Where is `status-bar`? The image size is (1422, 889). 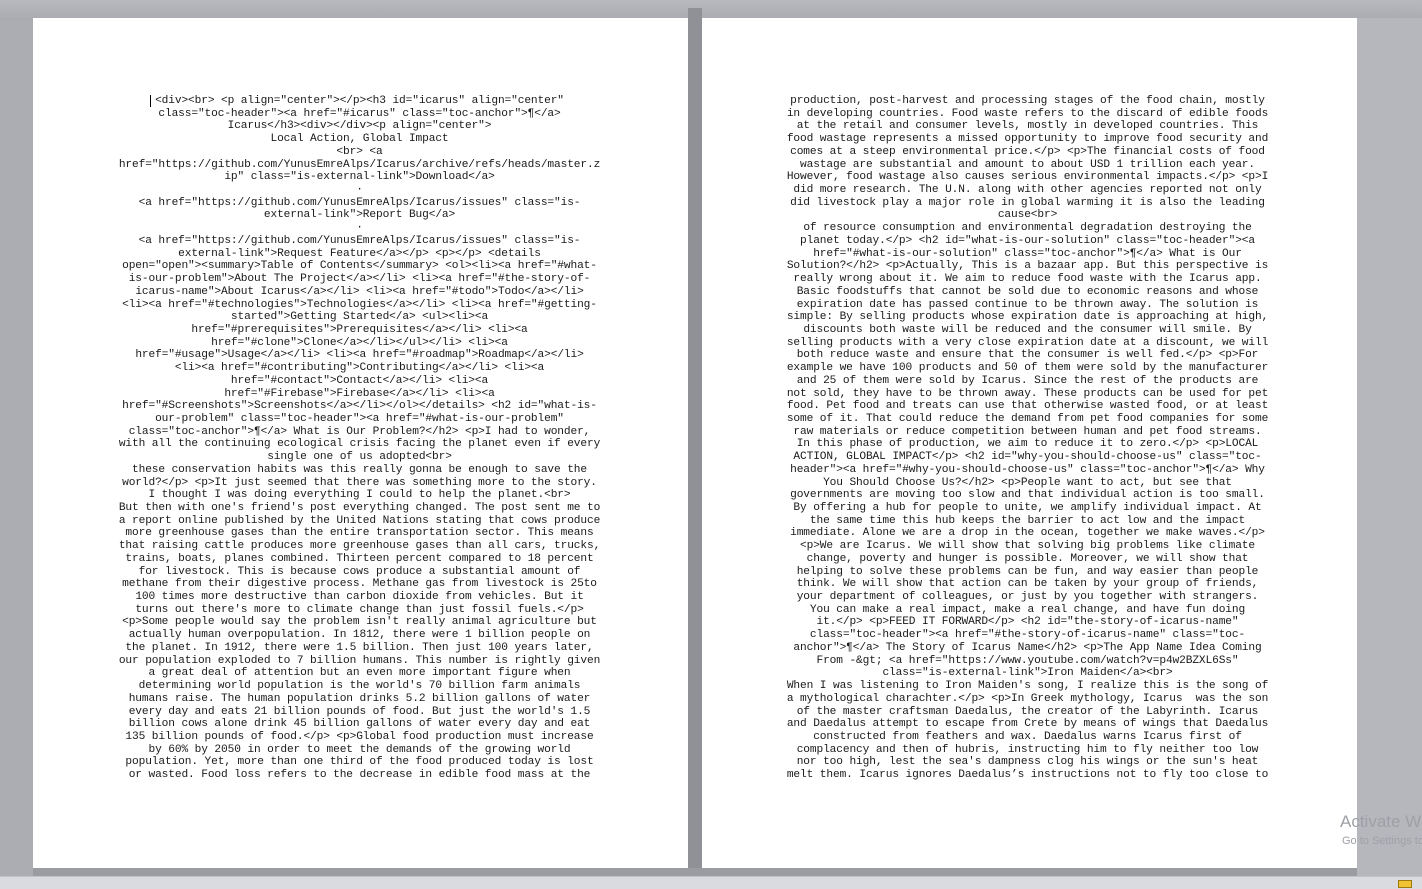 status-bar is located at coordinates (711, 882).